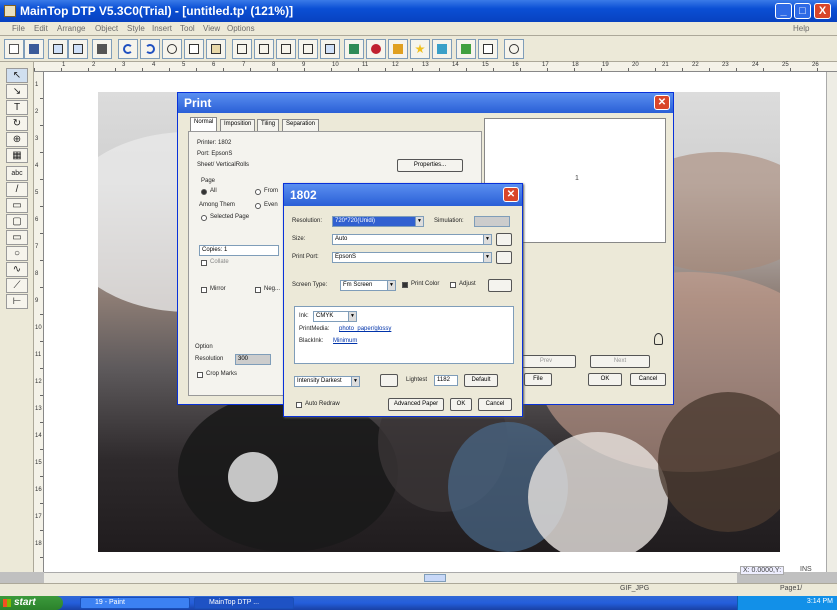 The image size is (837, 610). Describe the element at coordinates (106, 28) in the screenshot. I see `menu-object: Object` at that location.